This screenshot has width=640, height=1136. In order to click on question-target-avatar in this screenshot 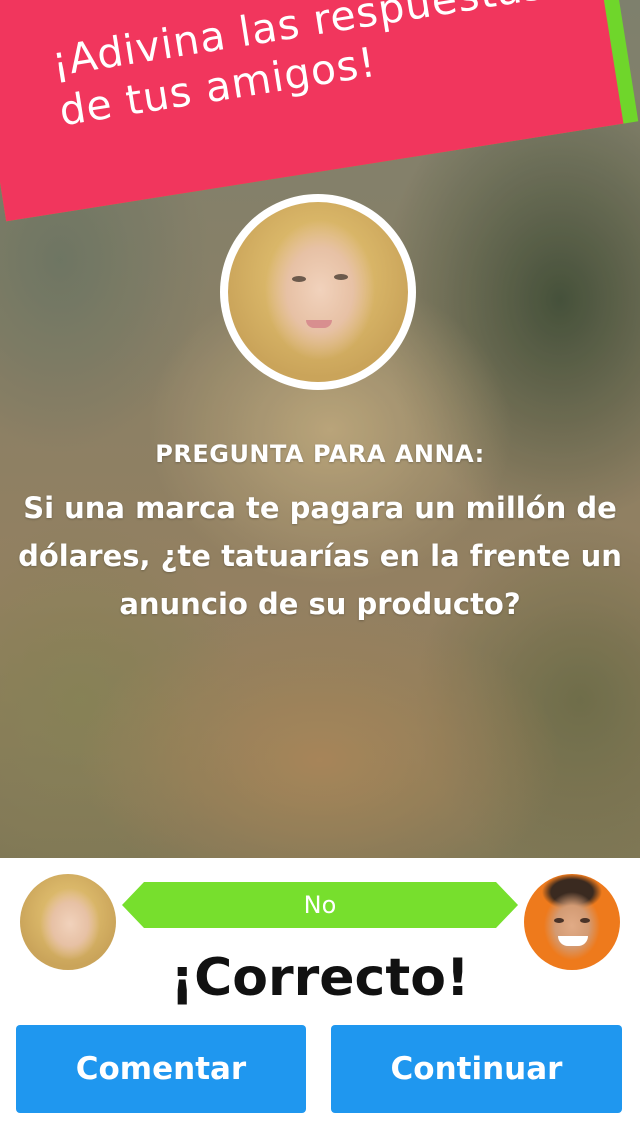, I will do `click(318, 292)`.